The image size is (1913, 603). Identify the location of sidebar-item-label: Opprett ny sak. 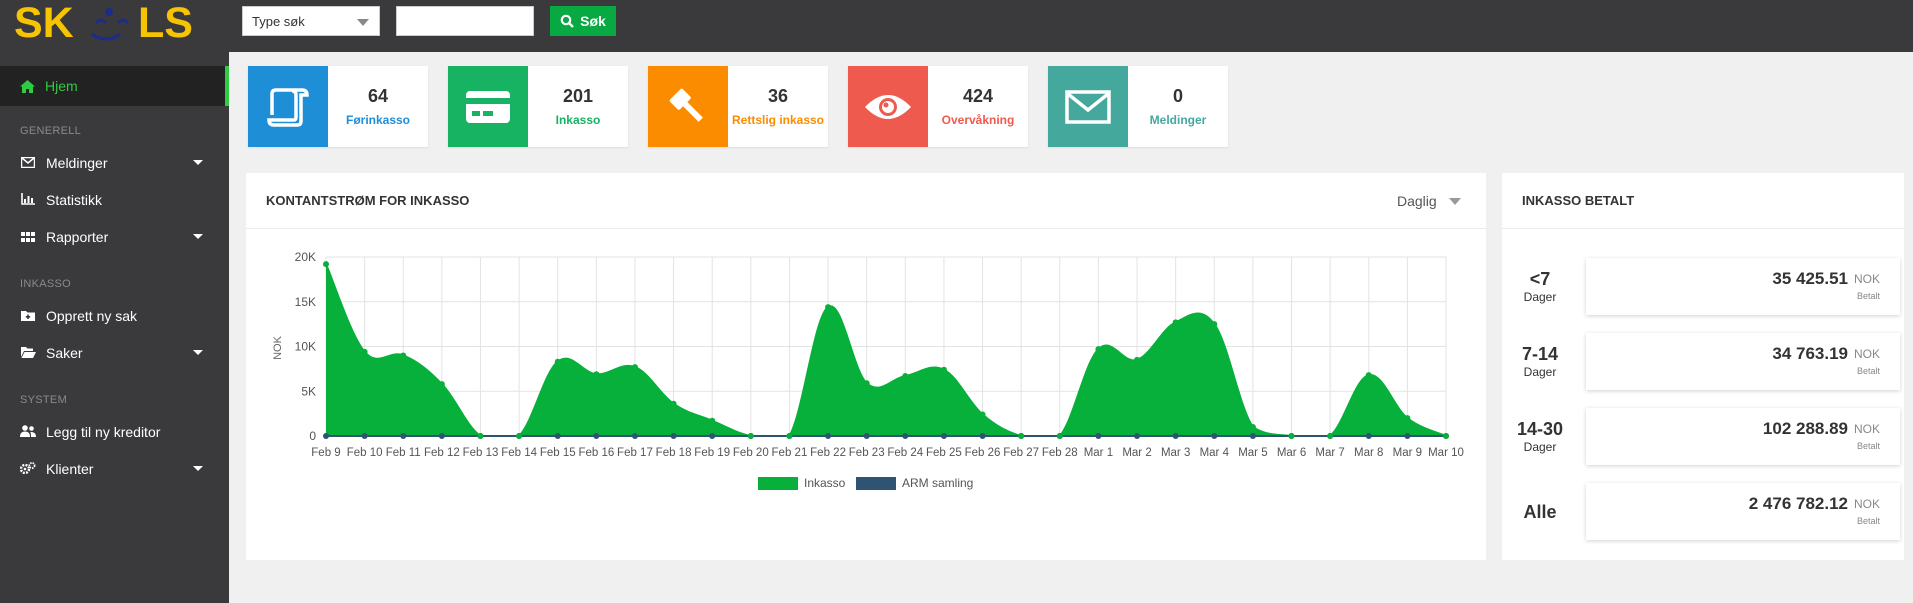
(92, 316).